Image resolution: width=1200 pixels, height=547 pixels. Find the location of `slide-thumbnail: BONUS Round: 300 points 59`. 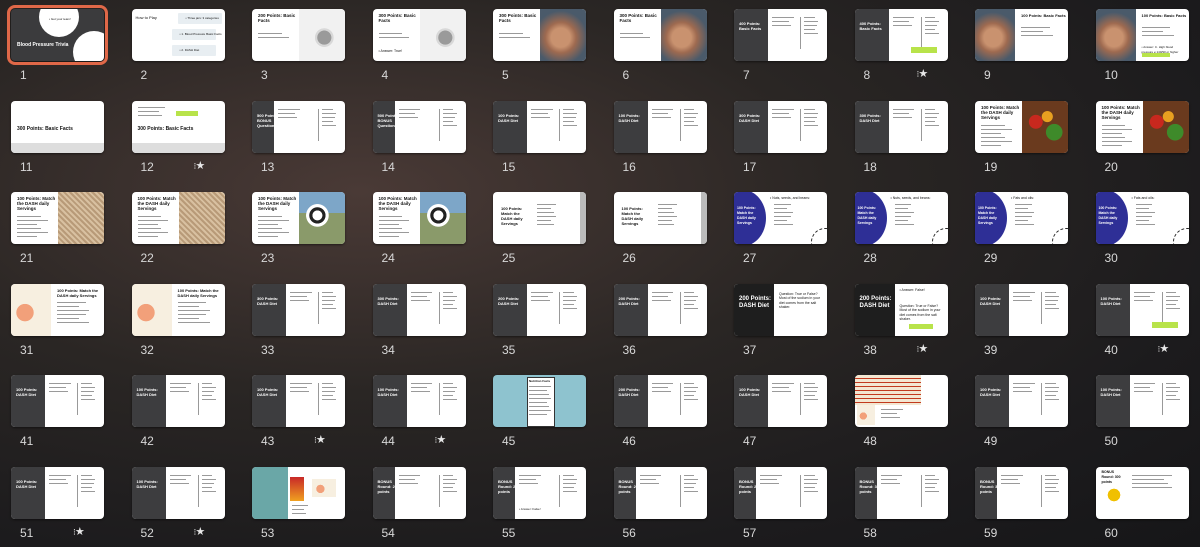

slide-thumbnail: BONUS Round: 300 points 59 is located at coordinates (1021, 505).